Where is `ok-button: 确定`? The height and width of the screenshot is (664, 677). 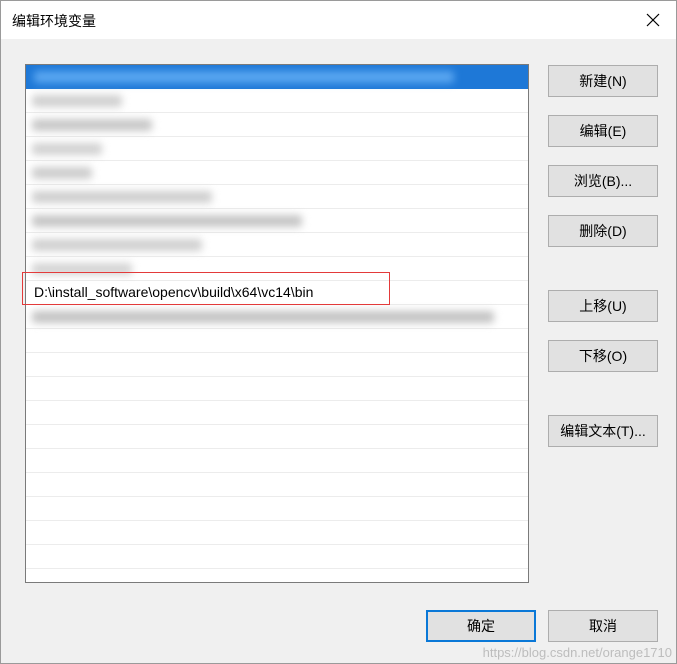 ok-button: 确定 is located at coordinates (481, 626).